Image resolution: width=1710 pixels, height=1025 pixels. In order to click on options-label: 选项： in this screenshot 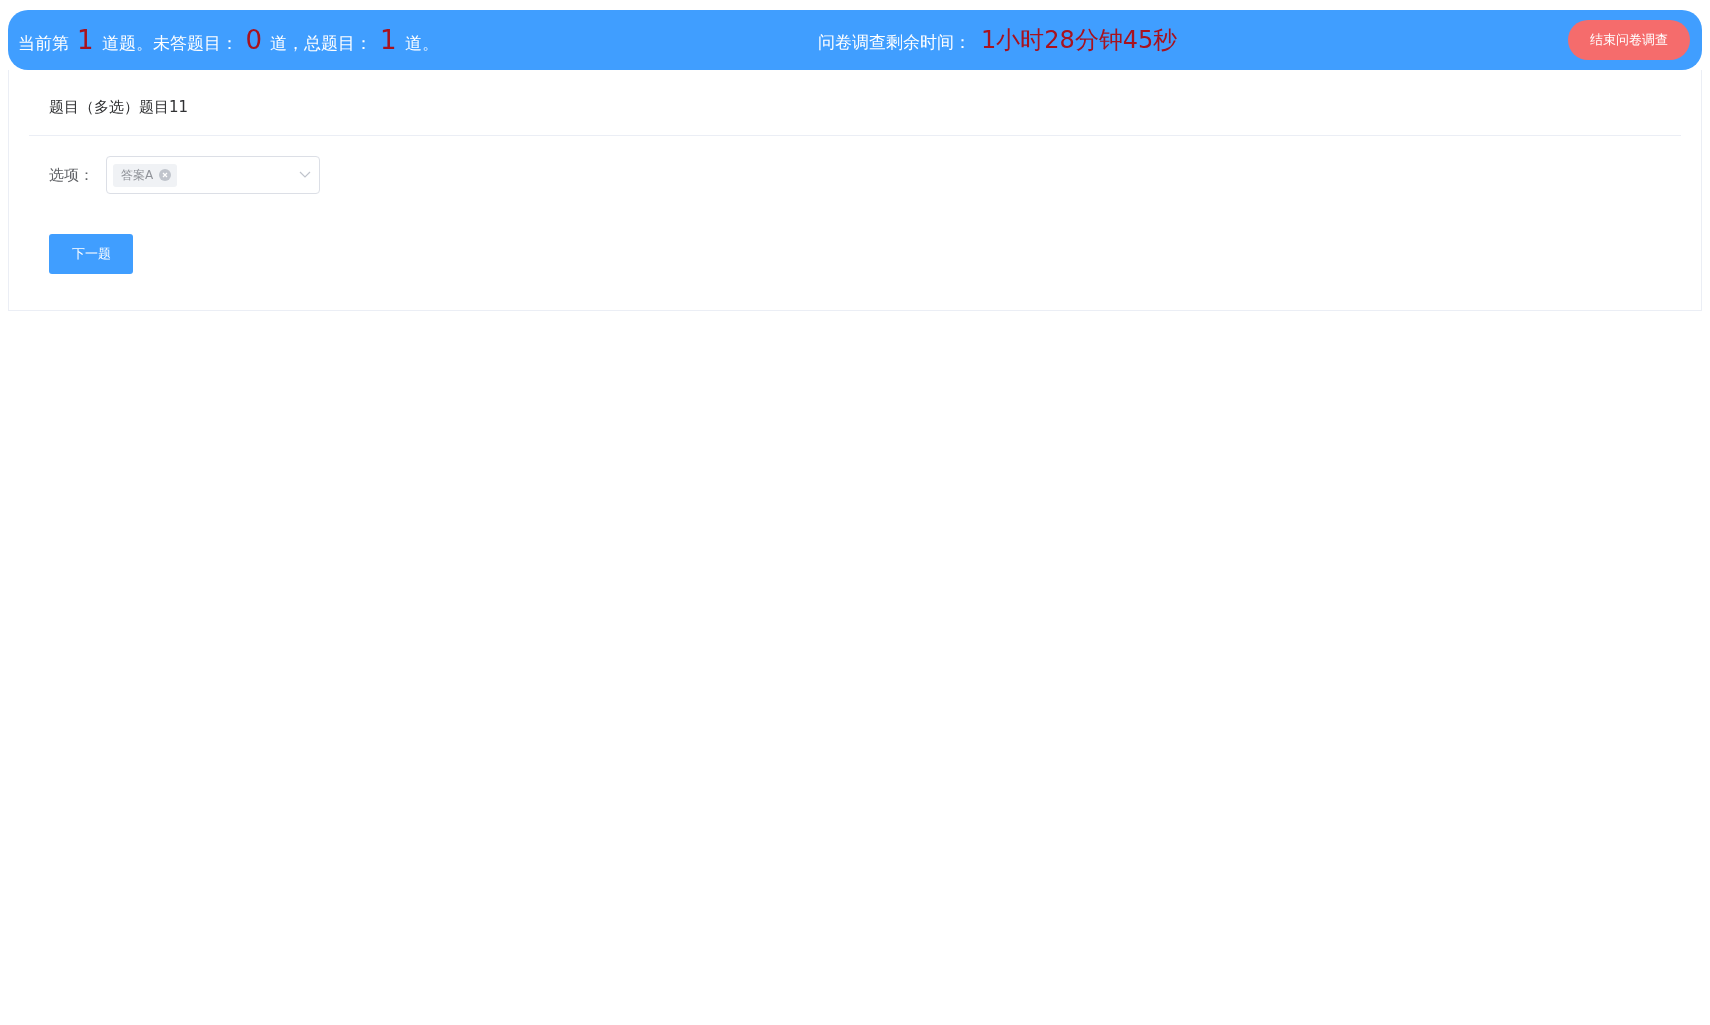, I will do `click(71, 175)`.